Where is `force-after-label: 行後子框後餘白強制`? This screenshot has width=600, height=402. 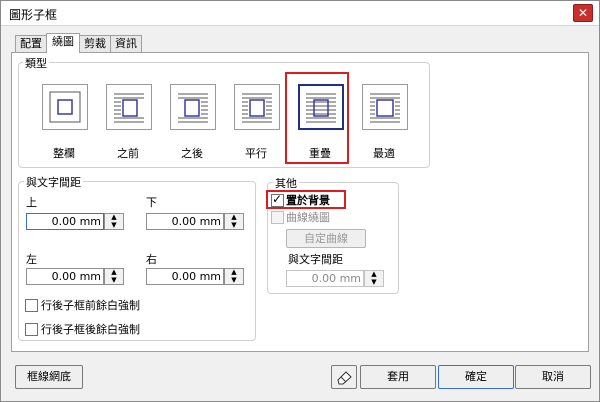 force-after-label: 行後子框後餘白強制 is located at coordinates (90, 329).